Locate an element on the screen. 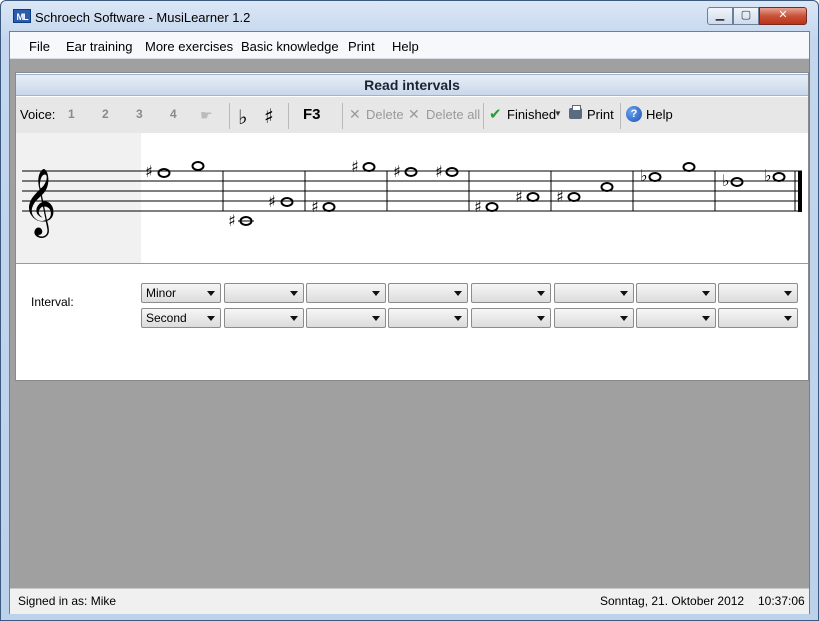  voice-2-button: 2 is located at coordinates (105, 114).